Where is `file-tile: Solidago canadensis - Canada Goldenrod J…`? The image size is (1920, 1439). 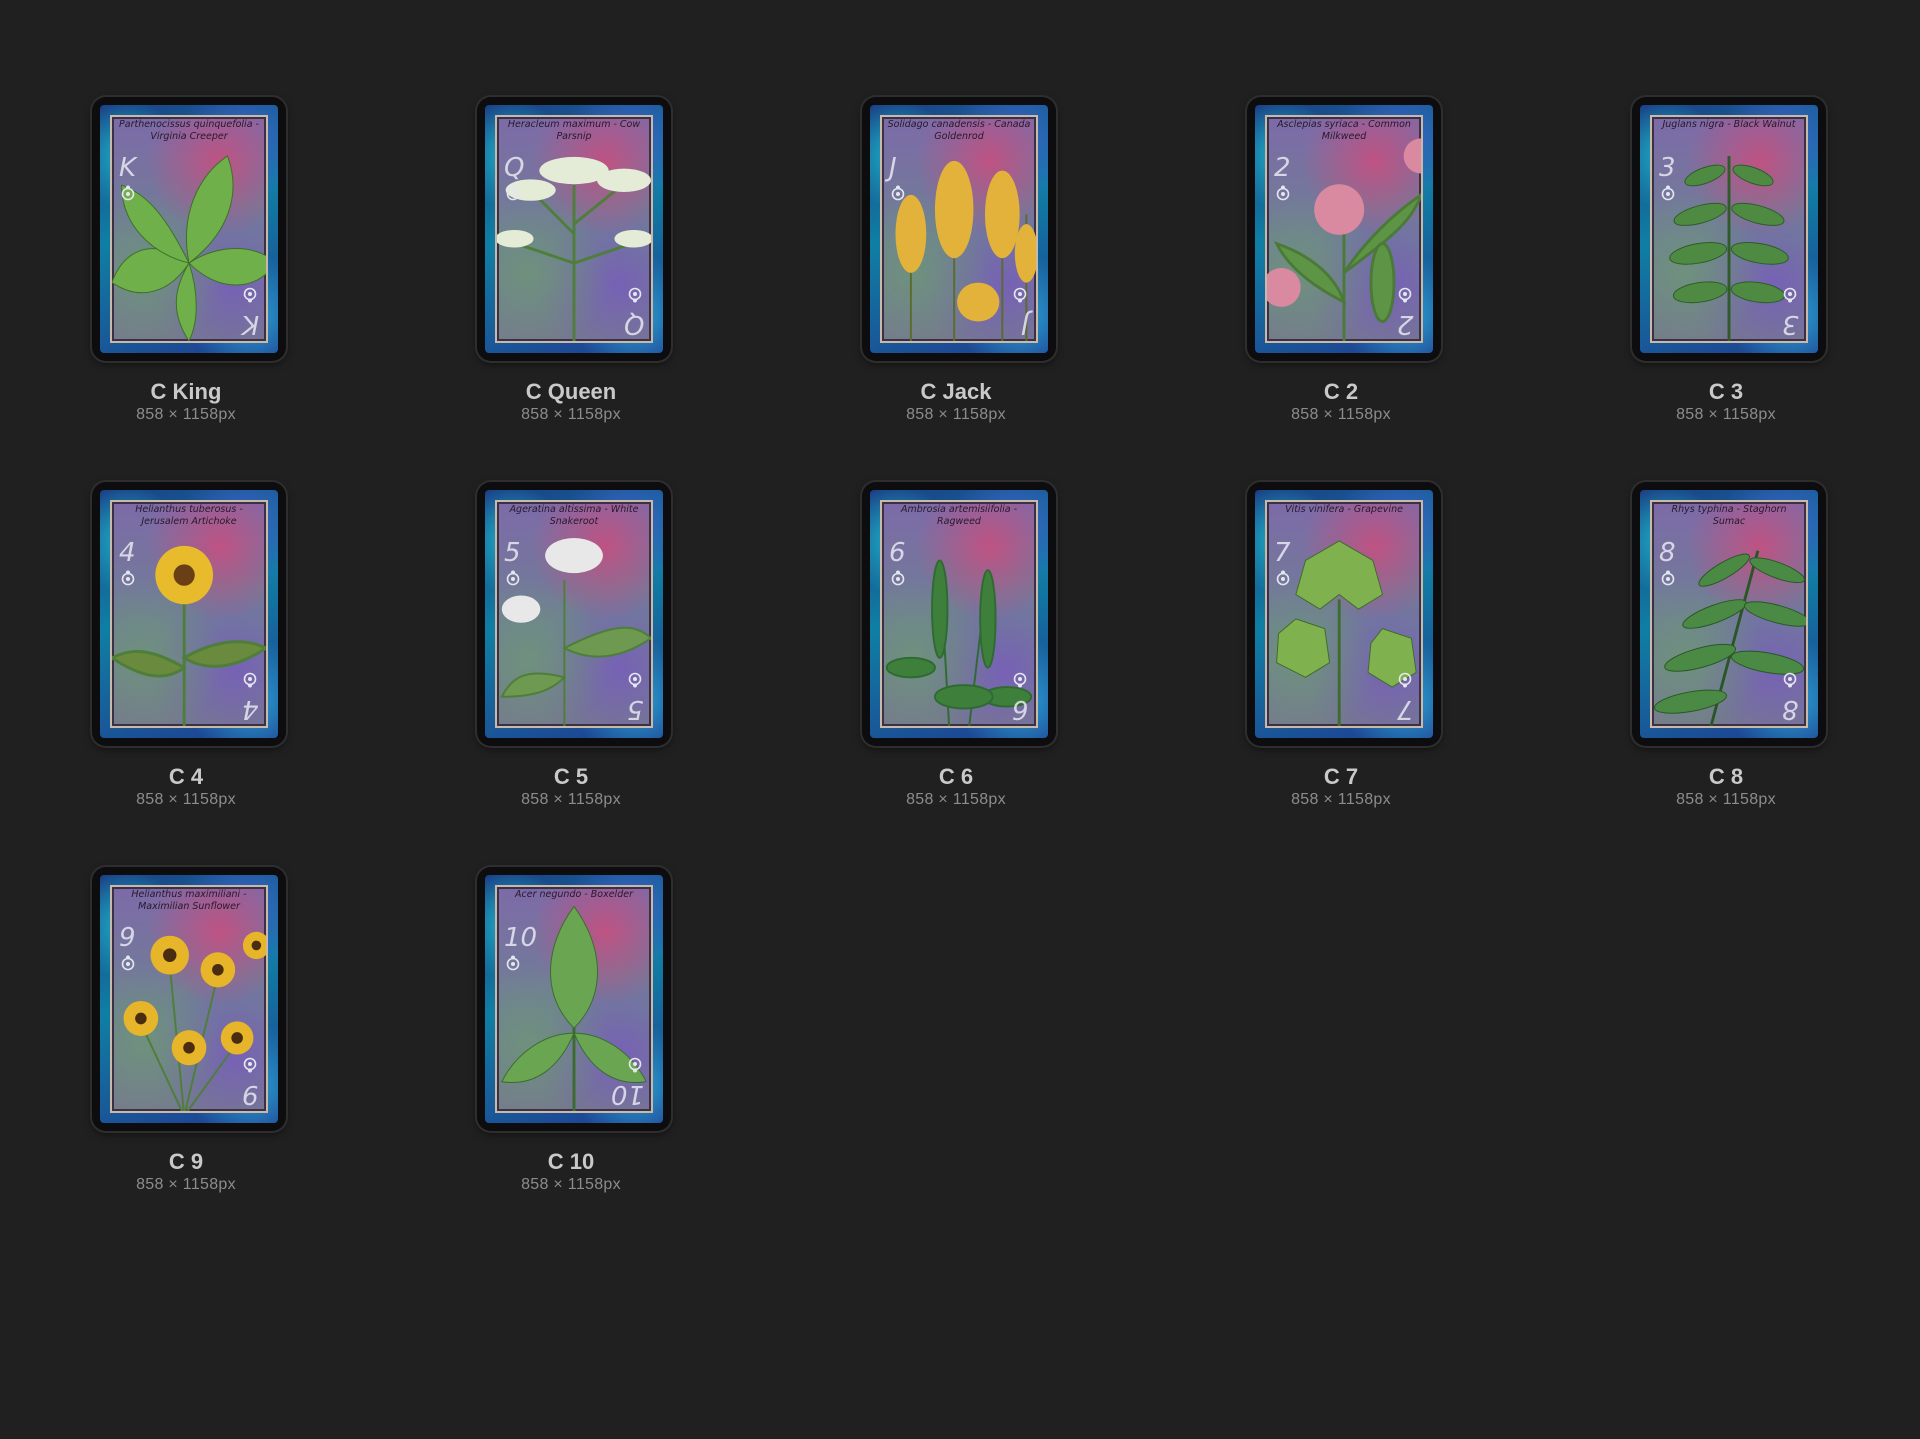
file-tile: Solidago canadensis - Canada Goldenrod J… is located at coordinates (956, 267).